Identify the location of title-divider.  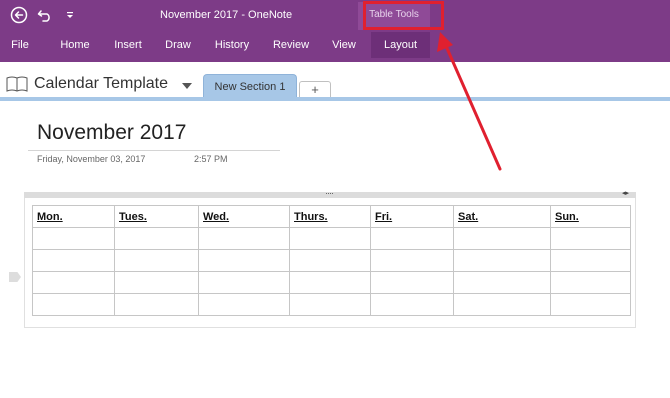
(154, 150).